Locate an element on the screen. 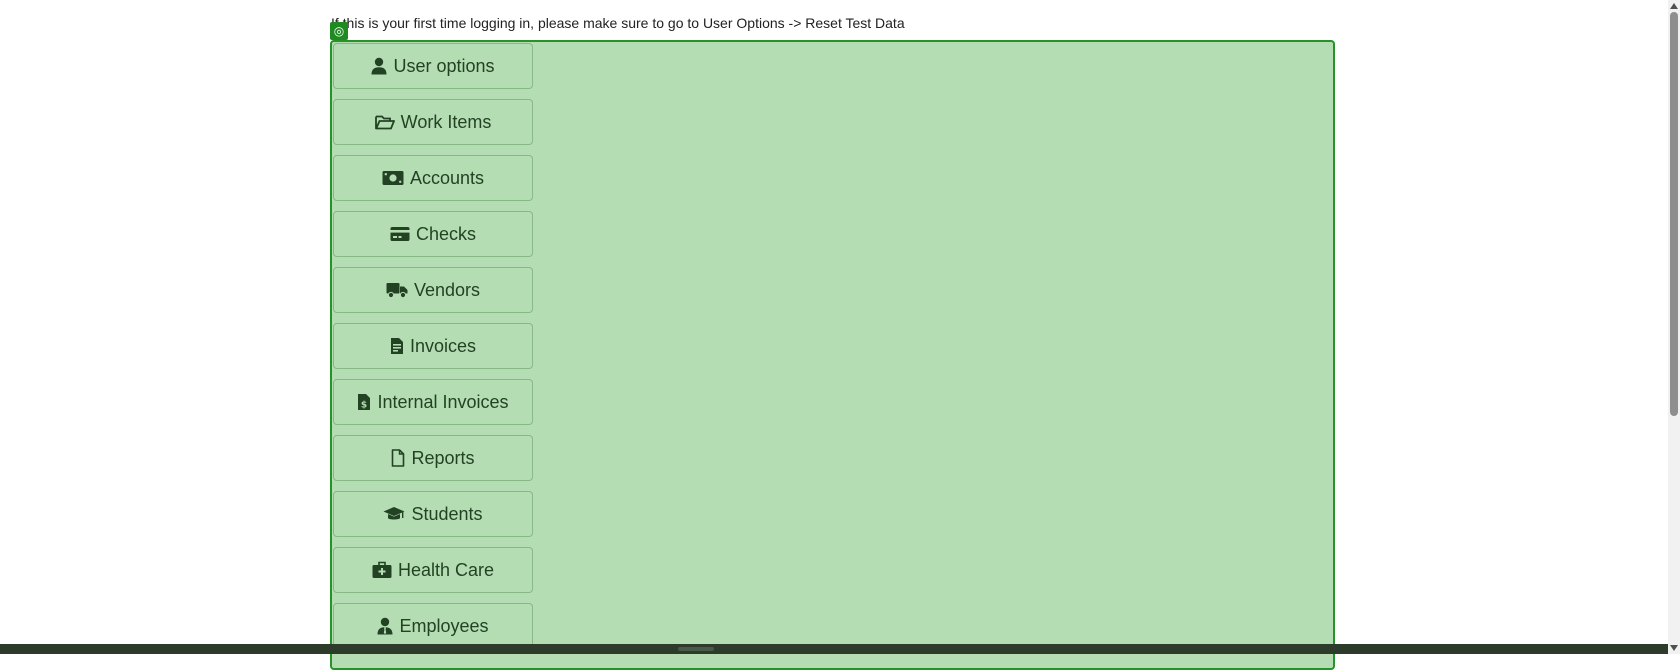 The image size is (1680, 670). work-items-button: Work Items is located at coordinates (433, 122).